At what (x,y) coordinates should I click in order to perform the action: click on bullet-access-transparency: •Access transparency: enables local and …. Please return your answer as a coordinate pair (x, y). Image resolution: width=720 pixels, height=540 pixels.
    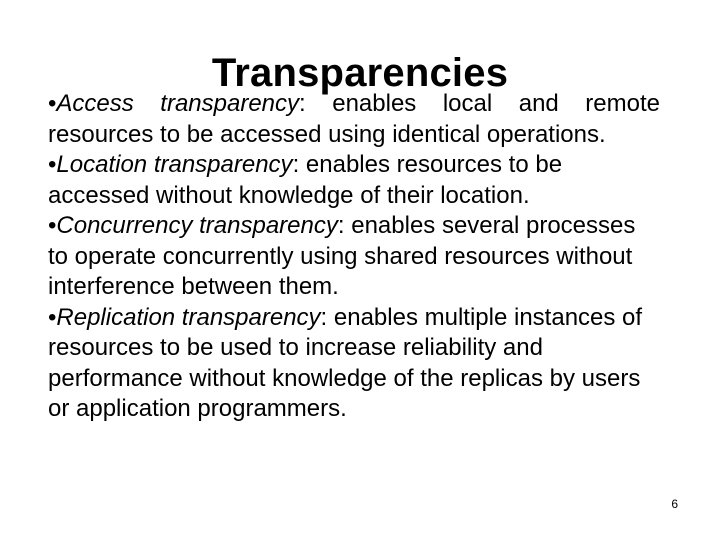
    Looking at the image, I should click on (354, 119).